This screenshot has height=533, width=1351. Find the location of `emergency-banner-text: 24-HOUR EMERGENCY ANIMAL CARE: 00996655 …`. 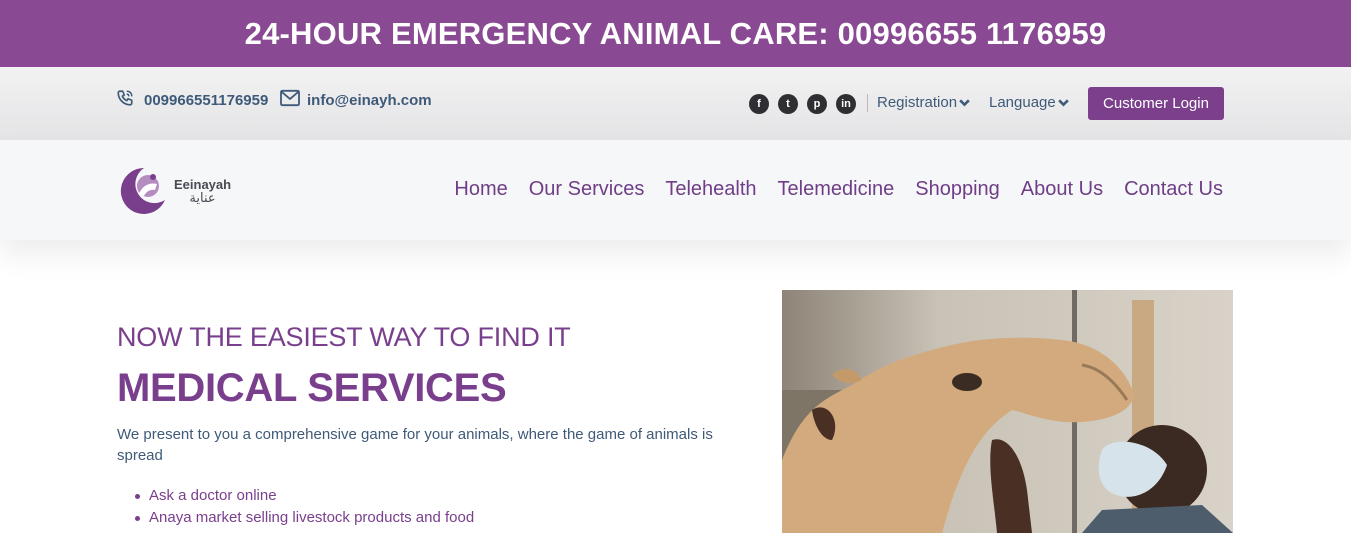

emergency-banner-text: 24-HOUR EMERGENCY ANIMAL CARE: 00996655 … is located at coordinates (675, 33).